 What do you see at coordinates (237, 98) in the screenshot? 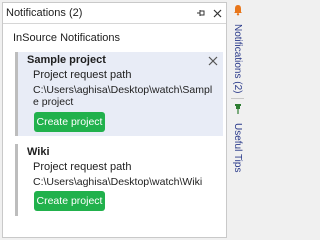
I see `side-tab-divider` at bounding box center [237, 98].